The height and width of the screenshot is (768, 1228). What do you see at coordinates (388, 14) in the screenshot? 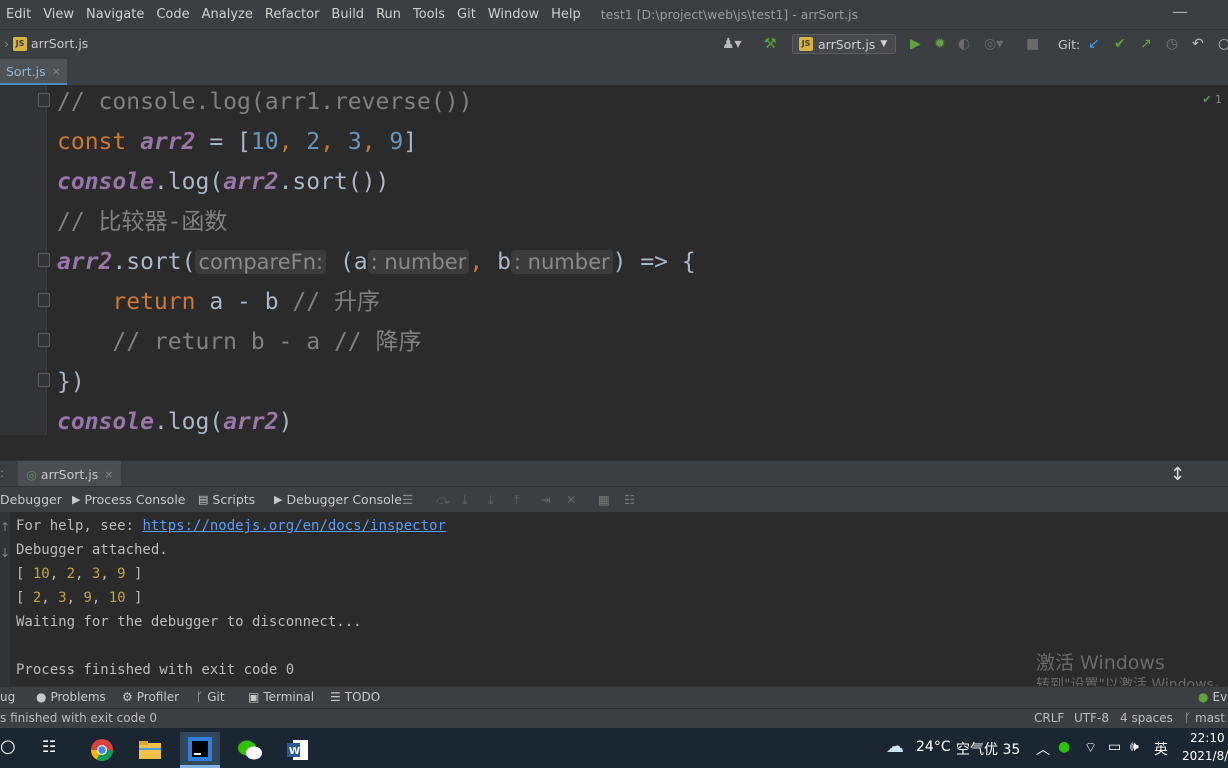
I see `menu-run: Run` at bounding box center [388, 14].